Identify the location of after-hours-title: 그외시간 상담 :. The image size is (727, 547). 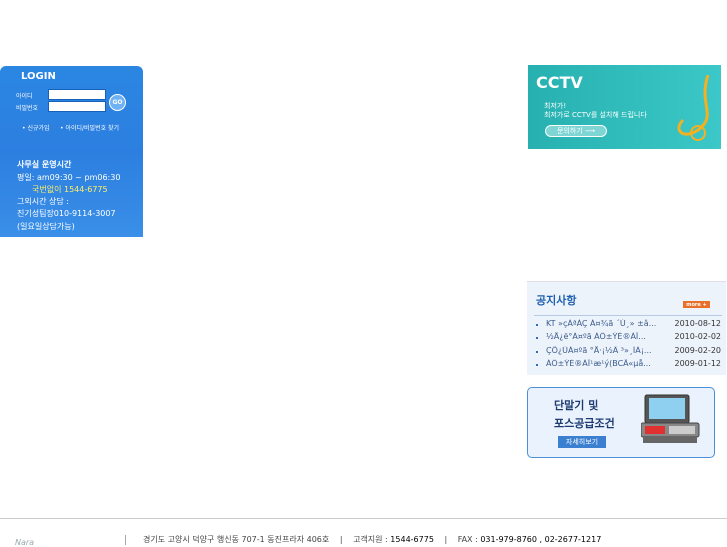
(43, 201).